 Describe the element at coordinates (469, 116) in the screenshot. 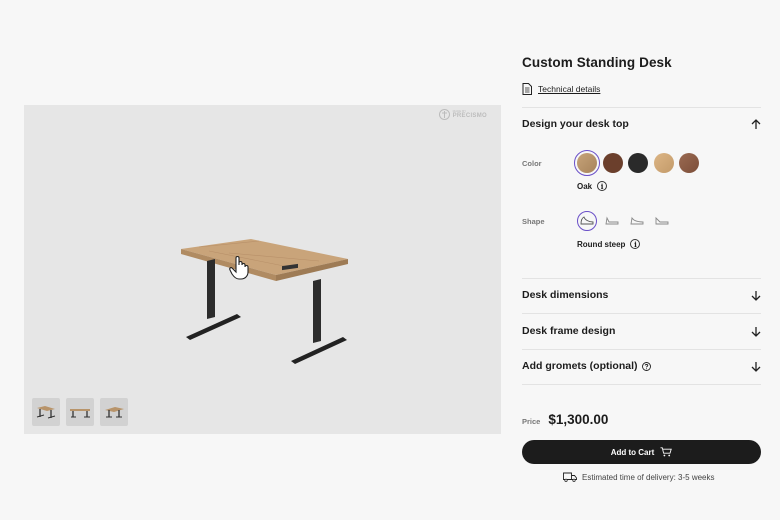

I see `watermark-brand-text: PRECISMO` at that location.